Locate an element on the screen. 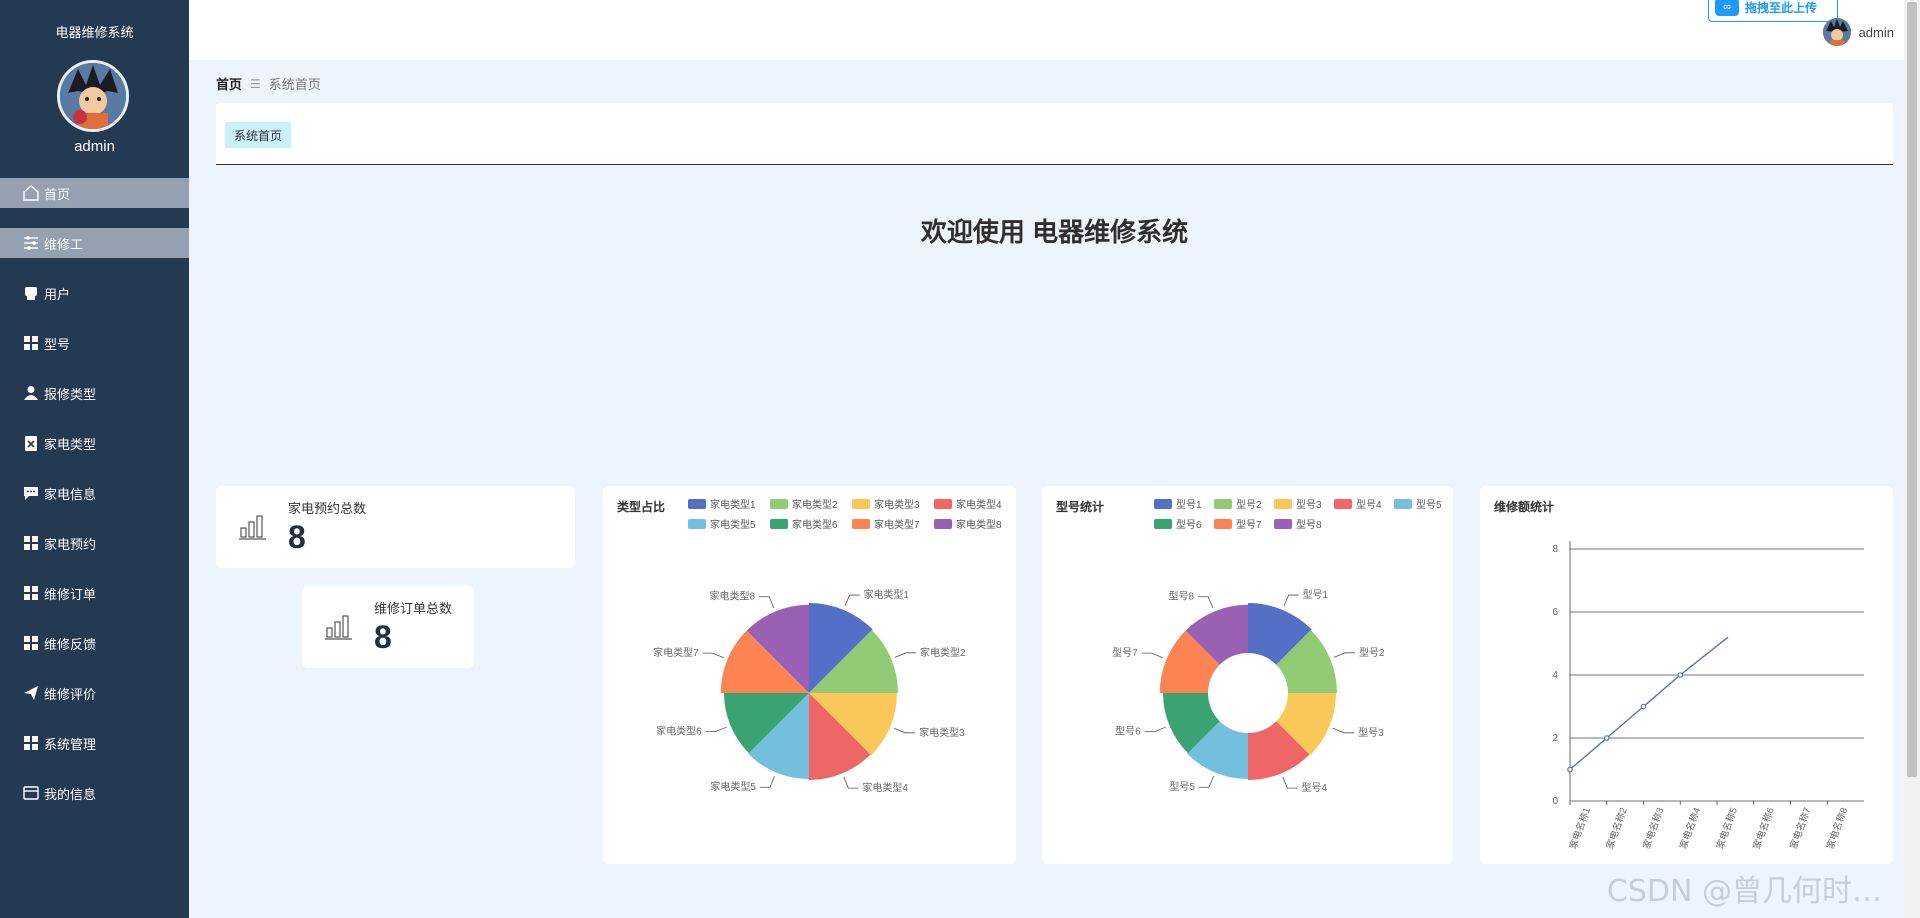 The height and width of the screenshot is (918, 1920). sidebar-item-label: 用户 is located at coordinates (57, 294).